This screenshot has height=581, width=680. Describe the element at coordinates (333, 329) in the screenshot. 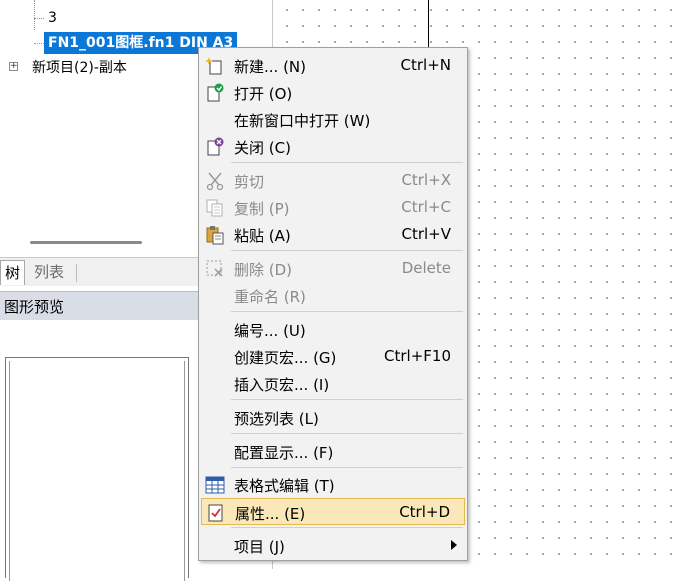

I see `menu-item-numbering: 编号... (U)` at that location.